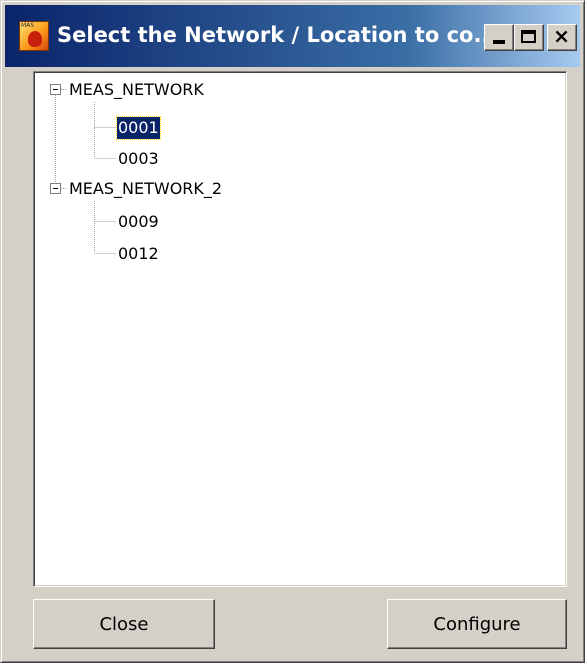 The width and height of the screenshot is (585, 663). I want to click on close-icon, so click(561, 36).